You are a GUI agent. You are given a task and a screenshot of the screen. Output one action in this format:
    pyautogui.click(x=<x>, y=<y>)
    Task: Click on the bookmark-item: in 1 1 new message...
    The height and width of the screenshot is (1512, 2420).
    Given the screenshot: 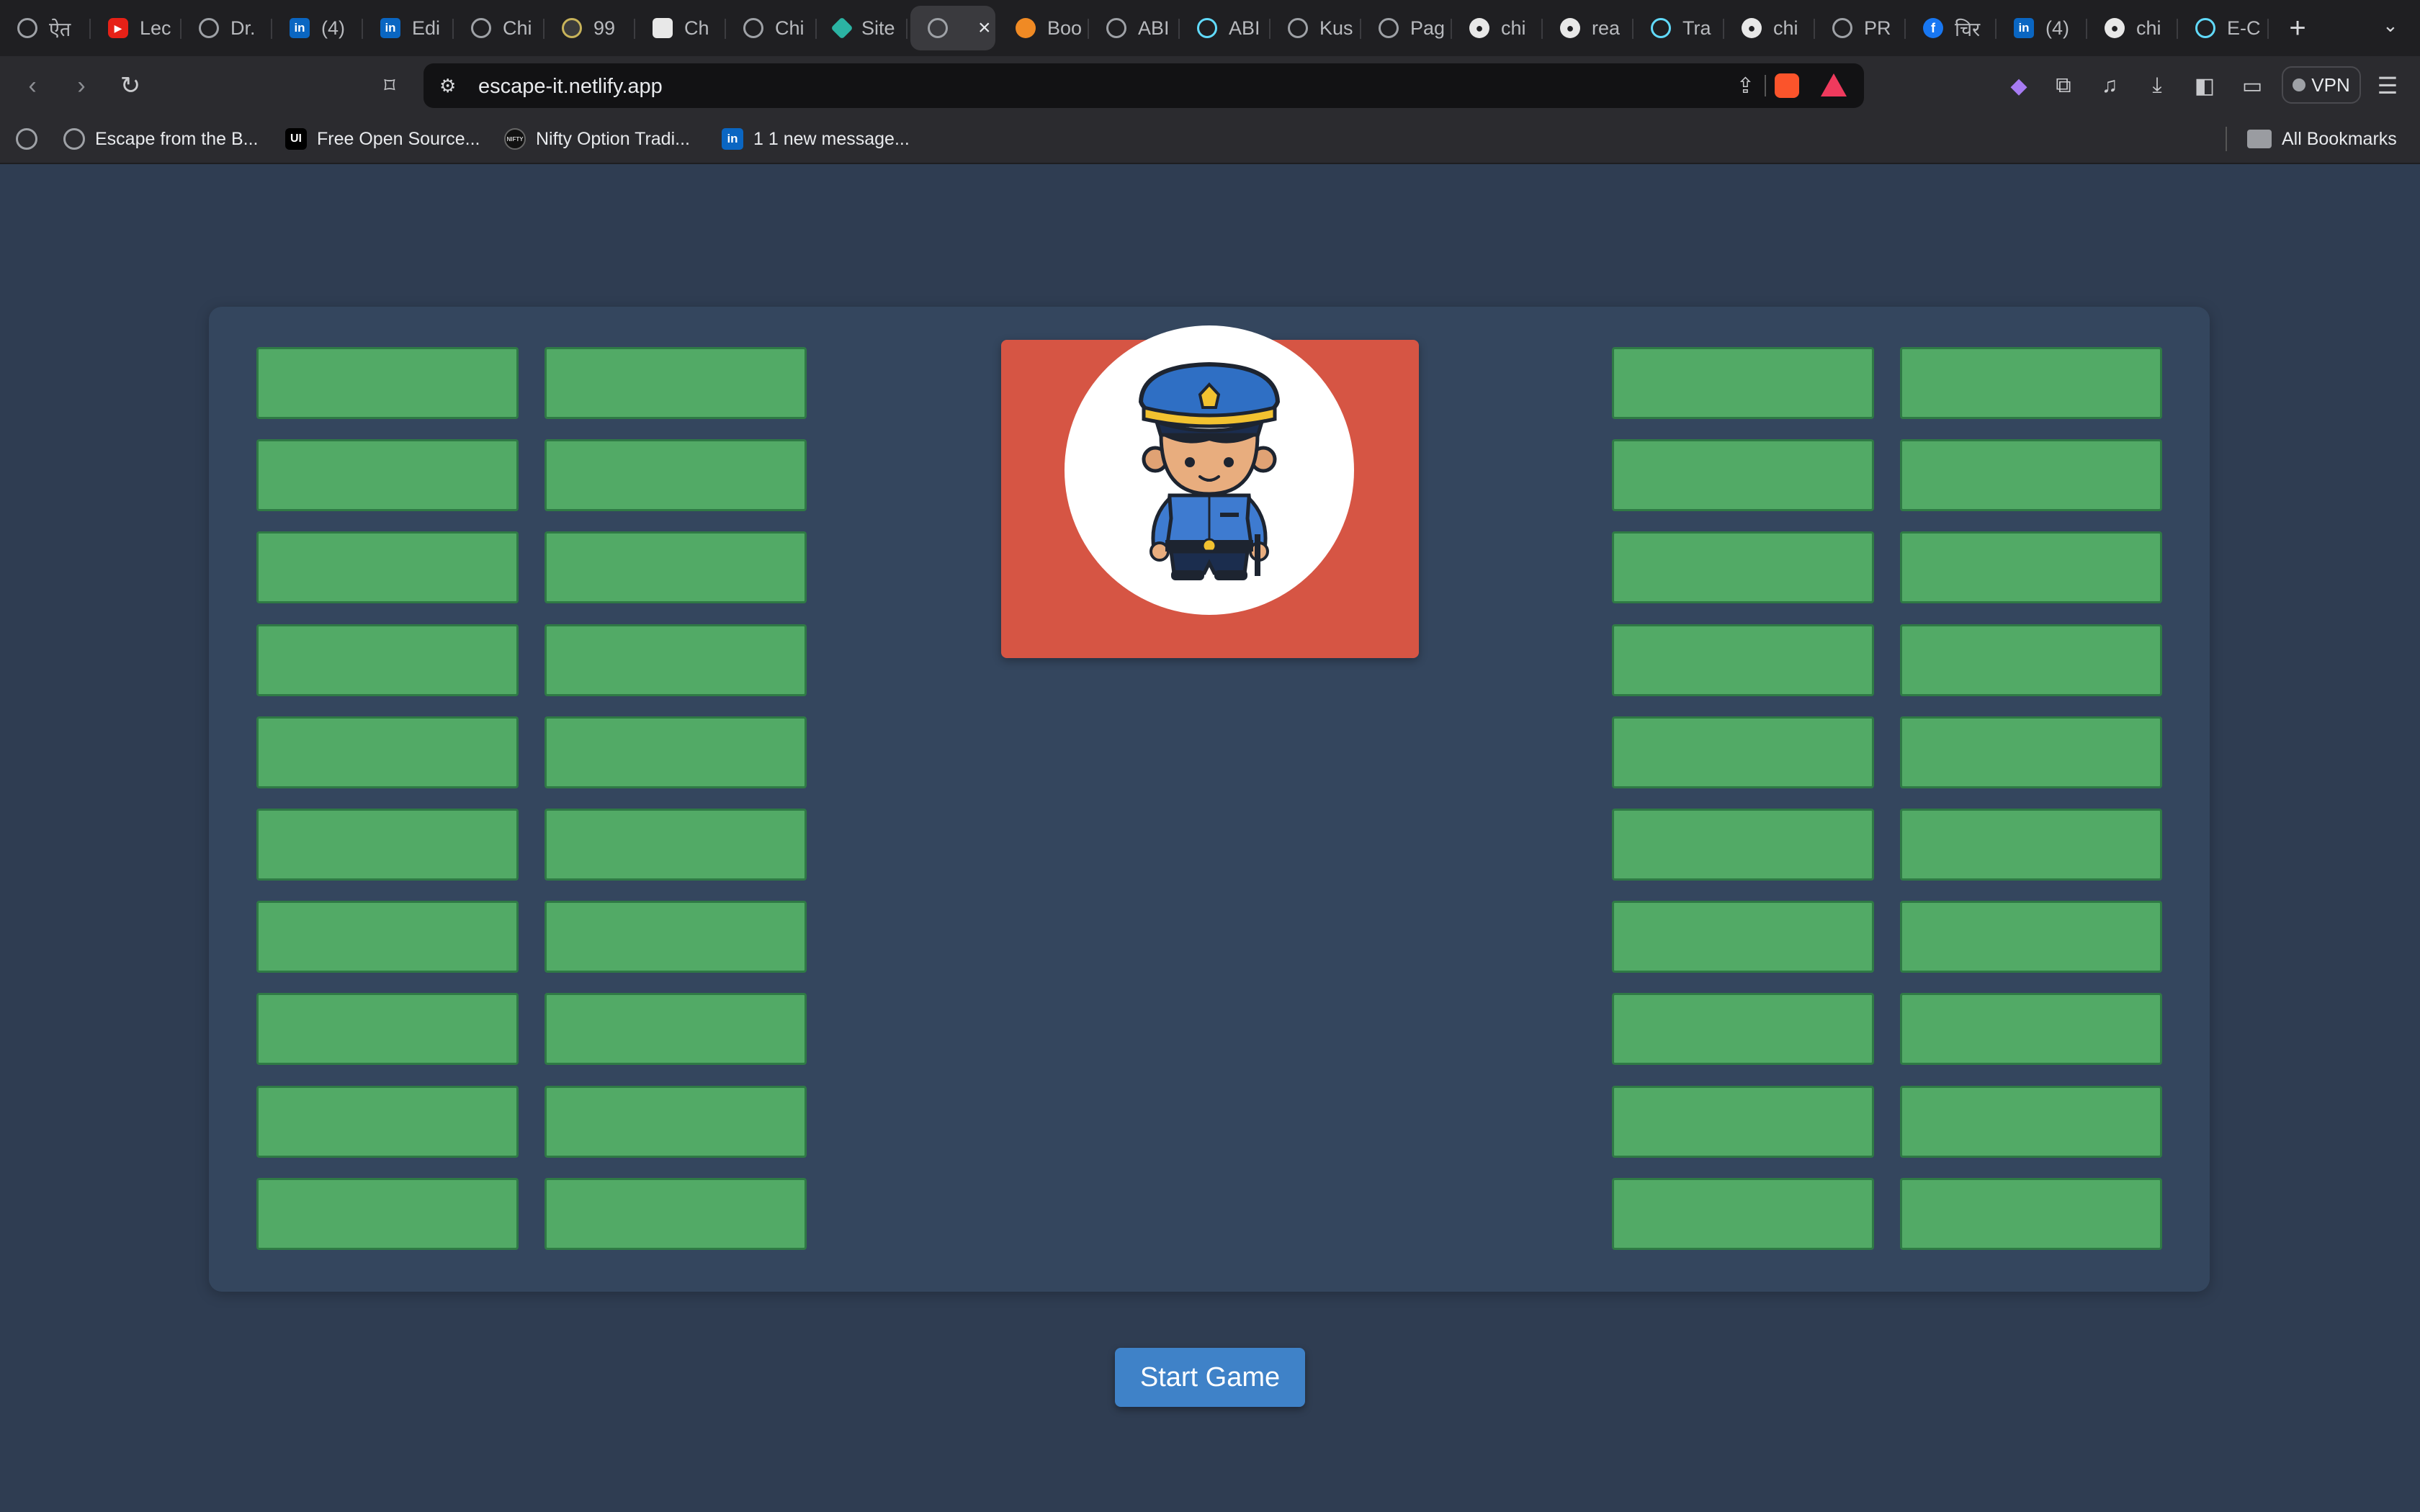 What is the action you would take?
    pyautogui.click(x=816, y=139)
    